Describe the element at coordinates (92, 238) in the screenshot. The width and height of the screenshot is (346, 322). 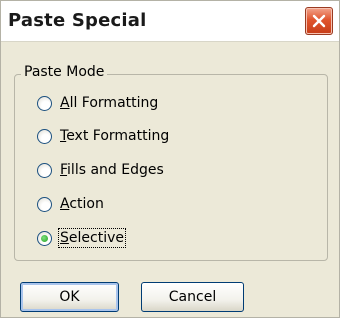
I see `radio-label: Selective` at that location.